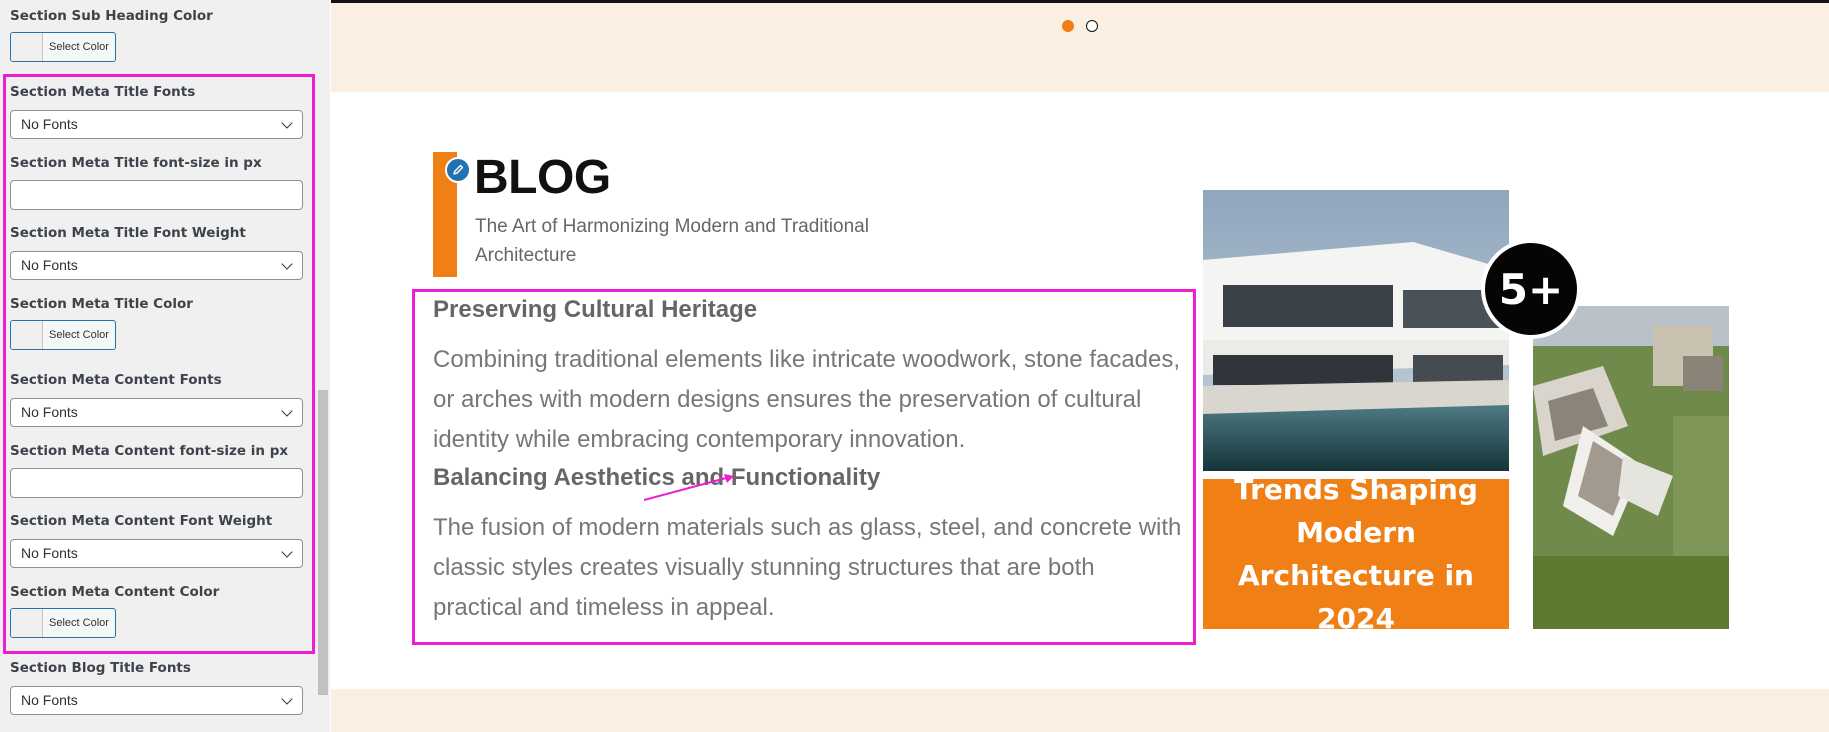 The height and width of the screenshot is (732, 1829). I want to click on sidebar-scrollbar-thumb, so click(323, 542).